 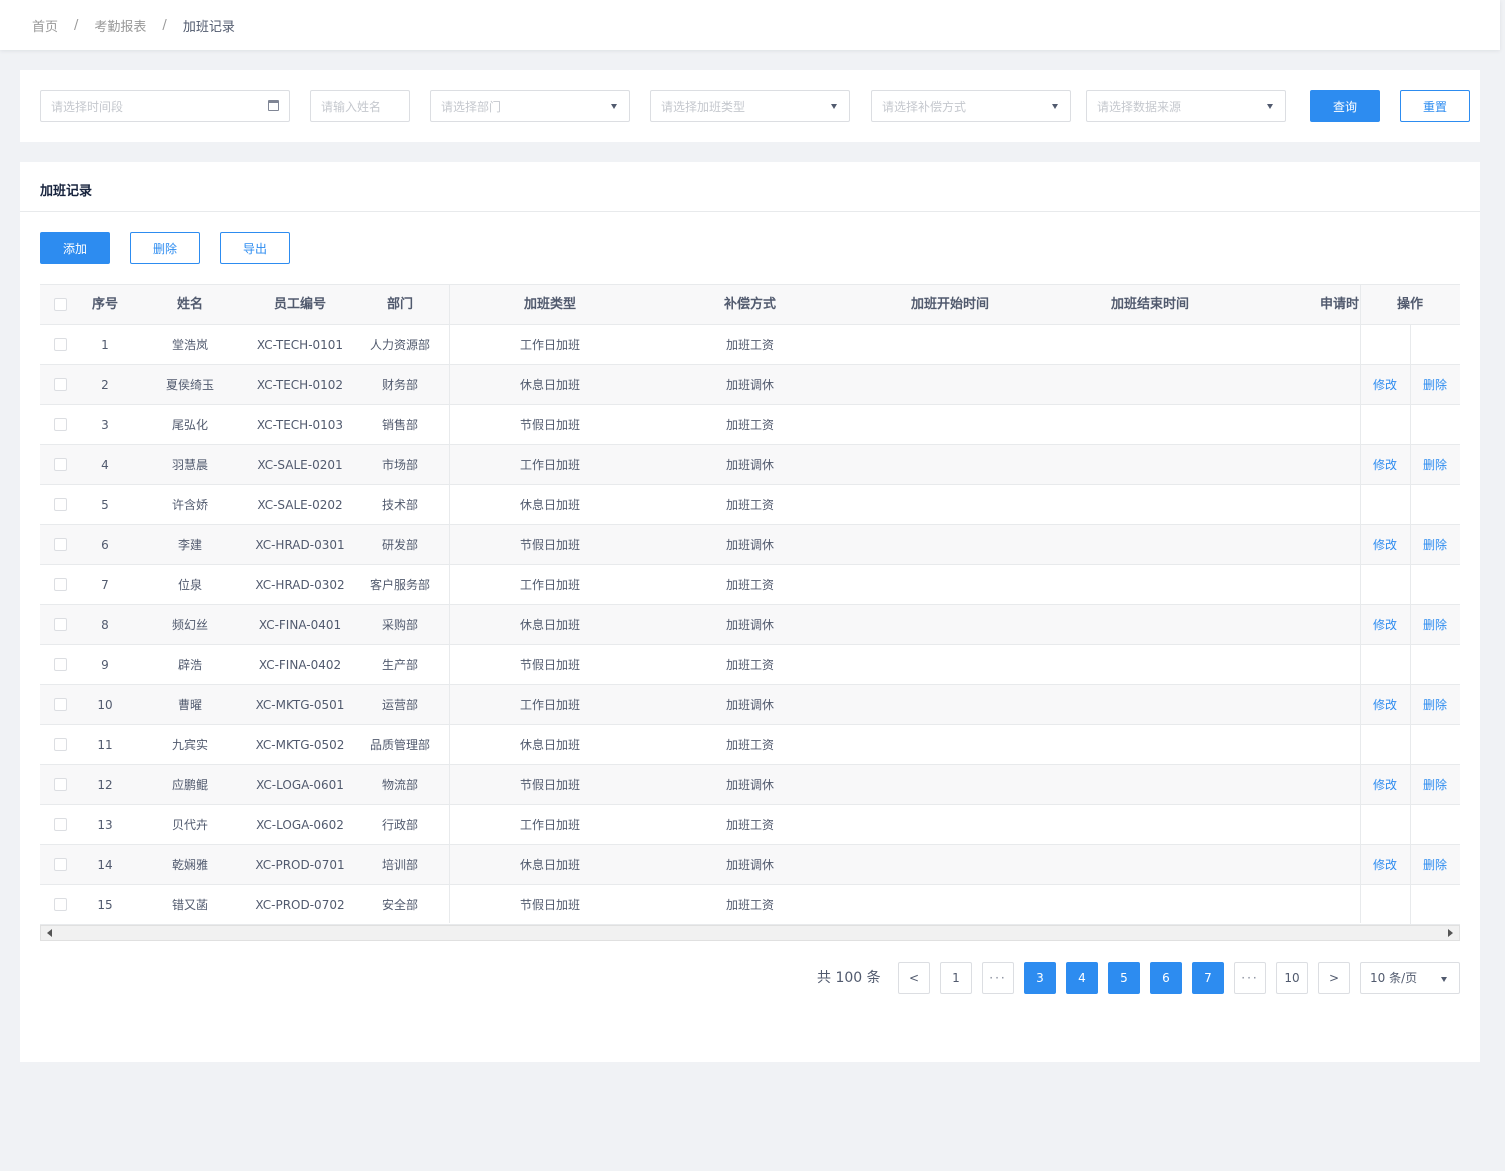 What do you see at coordinates (849, 978) in the screenshot?
I see `total-count: 共 100 条` at bounding box center [849, 978].